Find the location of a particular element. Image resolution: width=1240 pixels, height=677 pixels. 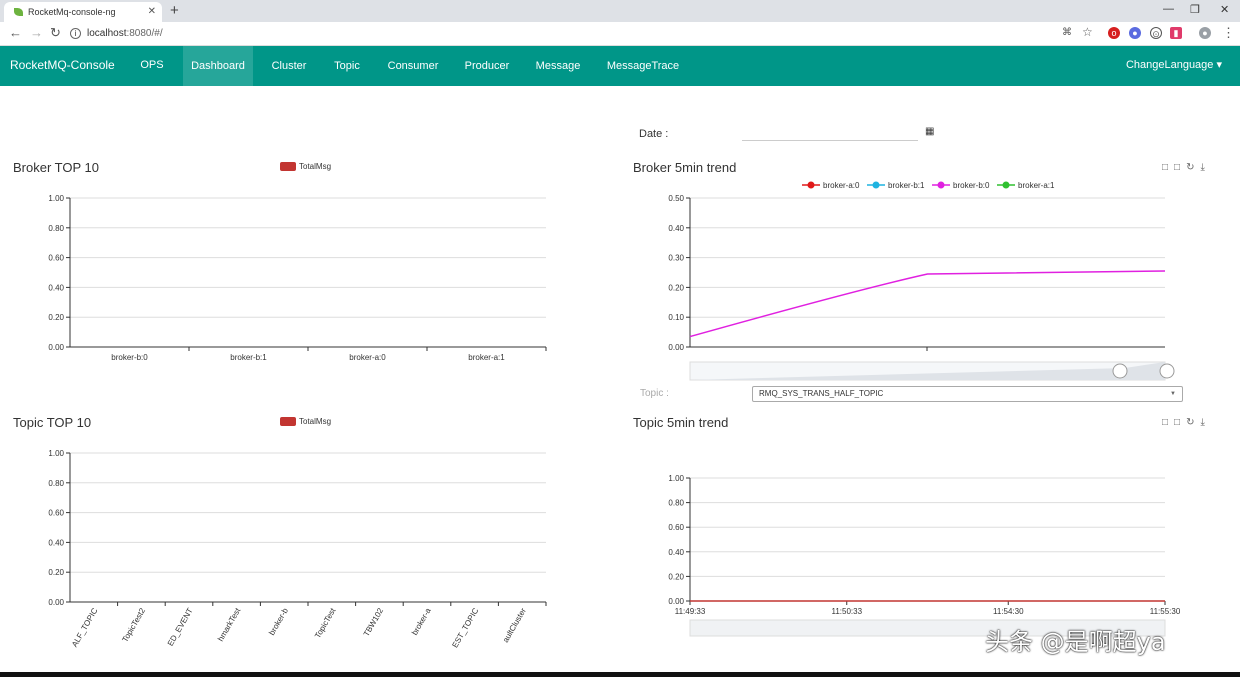

calendar-icon: ▦ is located at coordinates (929, 131).